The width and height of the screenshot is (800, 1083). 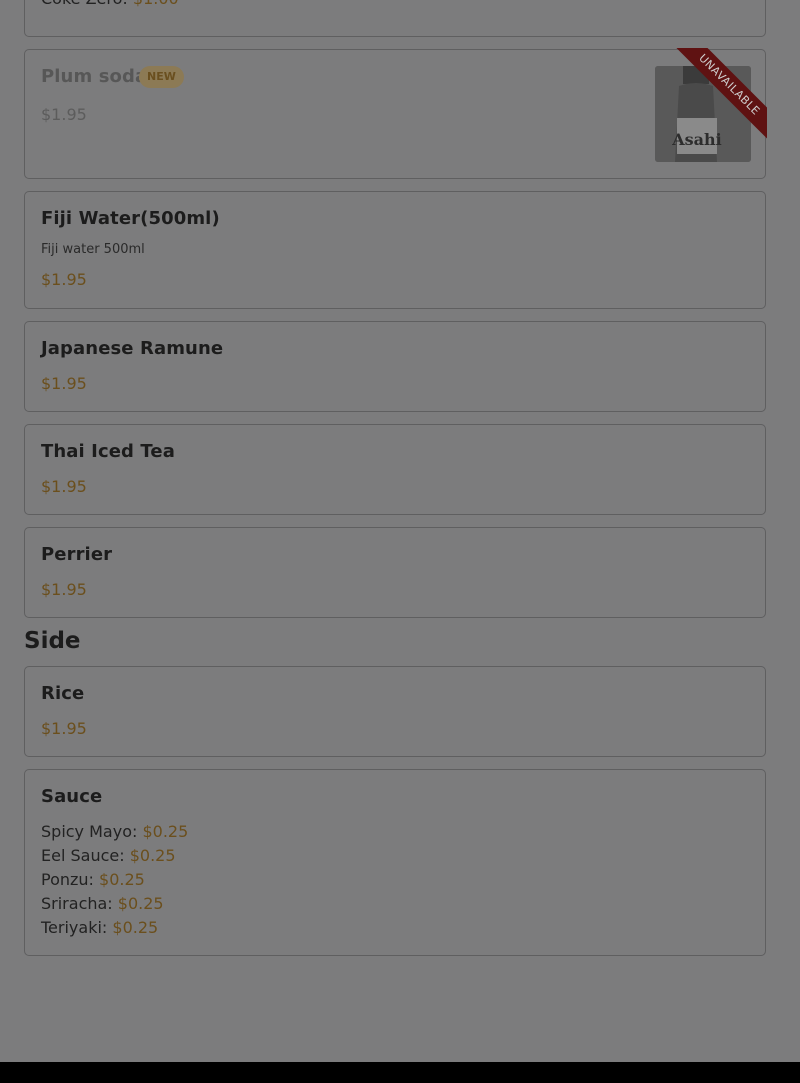 I want to click on item-name: Japanese Ramune, so click(x=132, y=348).